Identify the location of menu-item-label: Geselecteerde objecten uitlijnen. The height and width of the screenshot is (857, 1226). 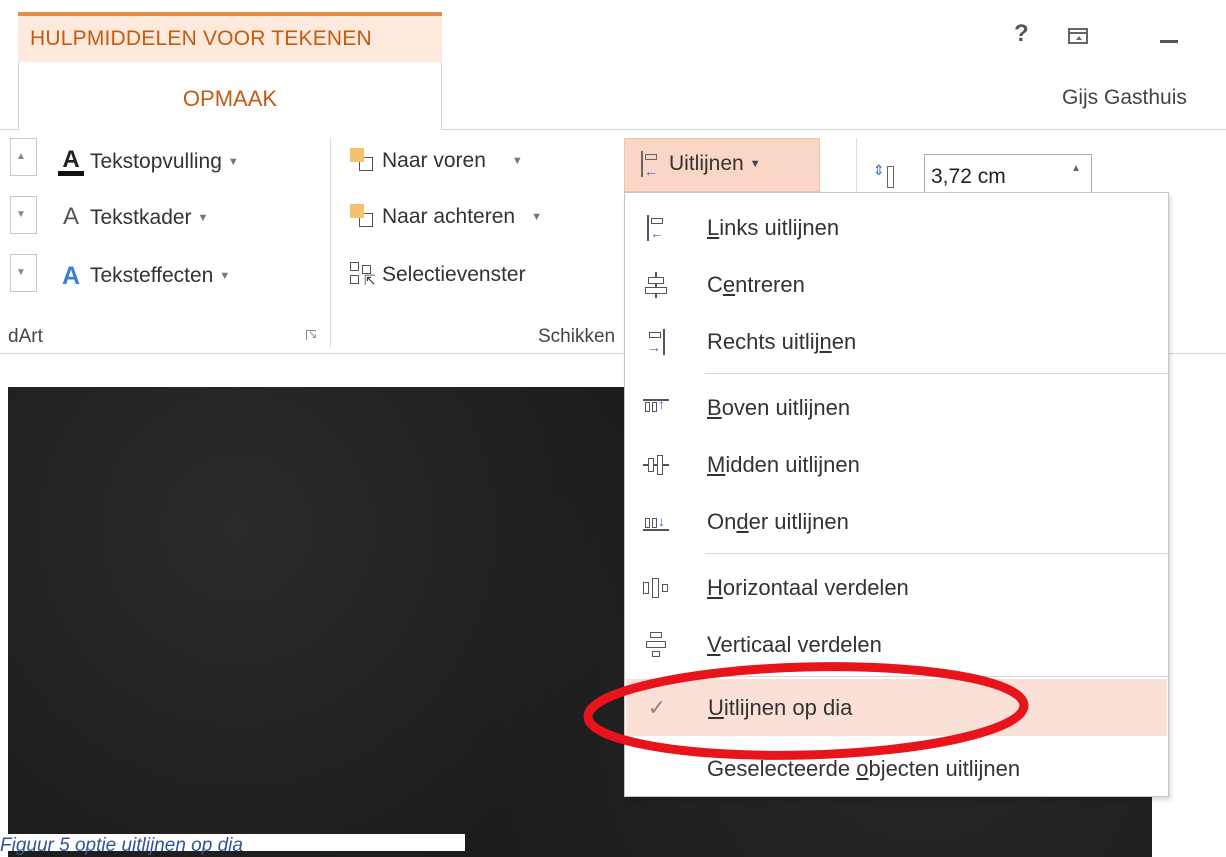
(864, 768).